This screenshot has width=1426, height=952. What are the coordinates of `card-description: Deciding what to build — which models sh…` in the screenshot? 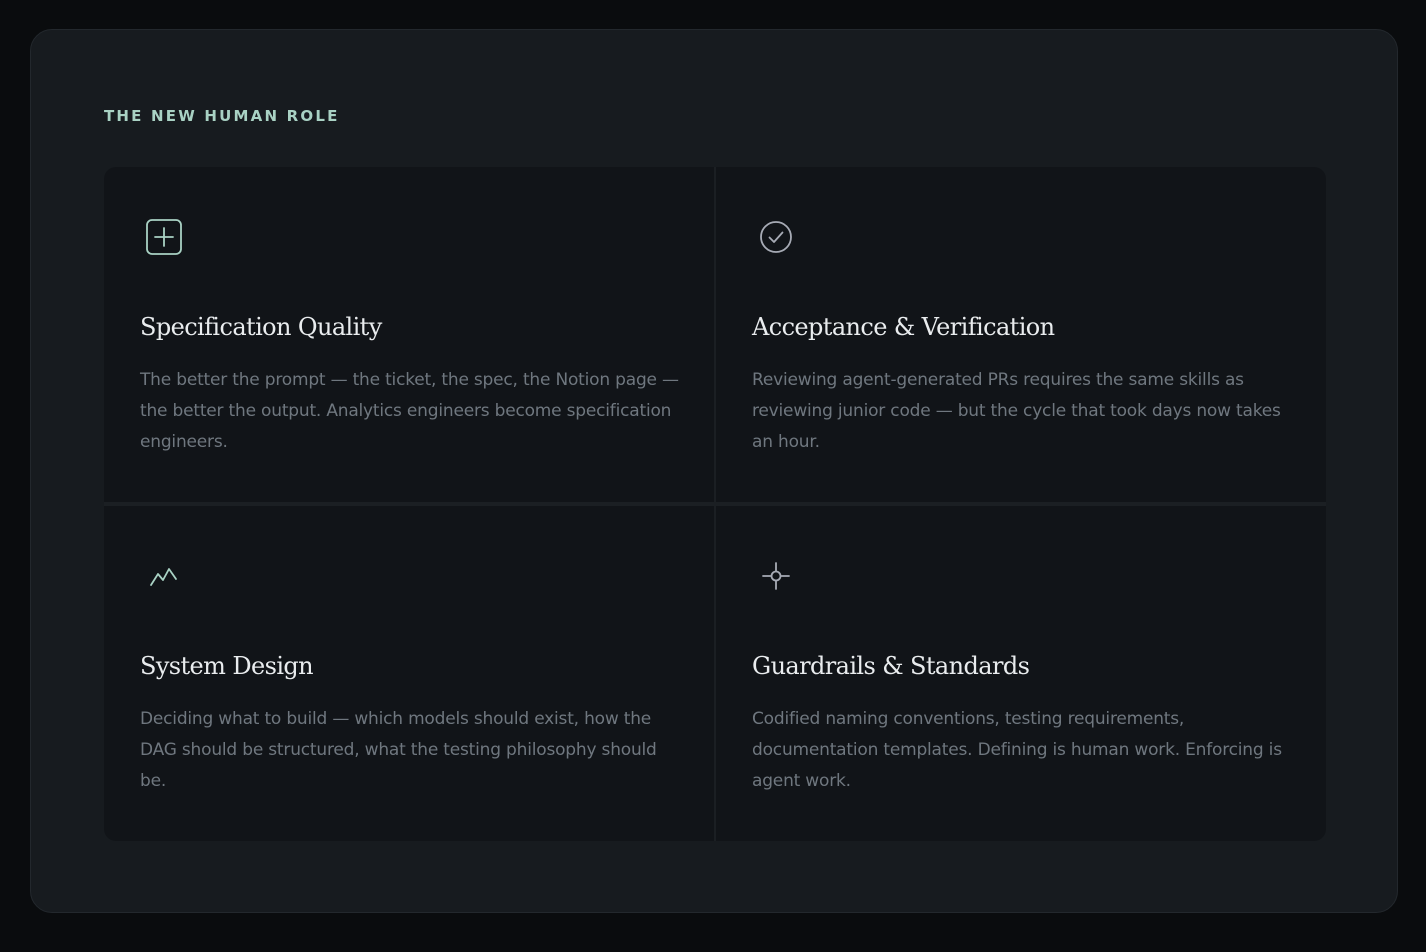 It's located at (398, 750).